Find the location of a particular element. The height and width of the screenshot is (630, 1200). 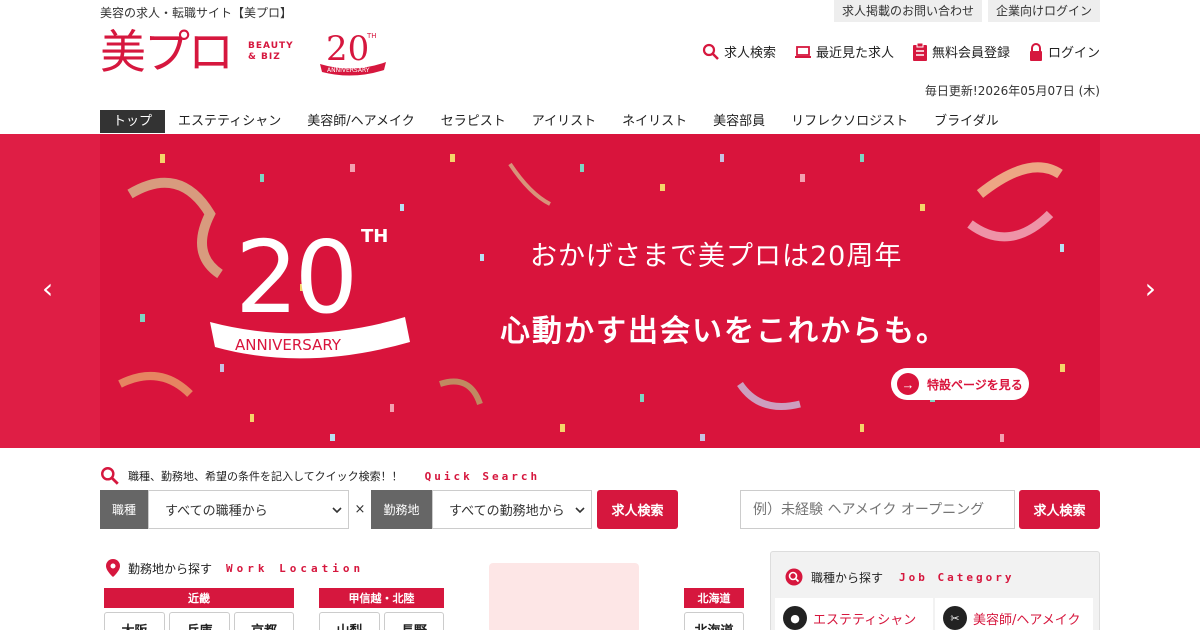

nav-login: ログイン is located at coordinates (1064, 51).